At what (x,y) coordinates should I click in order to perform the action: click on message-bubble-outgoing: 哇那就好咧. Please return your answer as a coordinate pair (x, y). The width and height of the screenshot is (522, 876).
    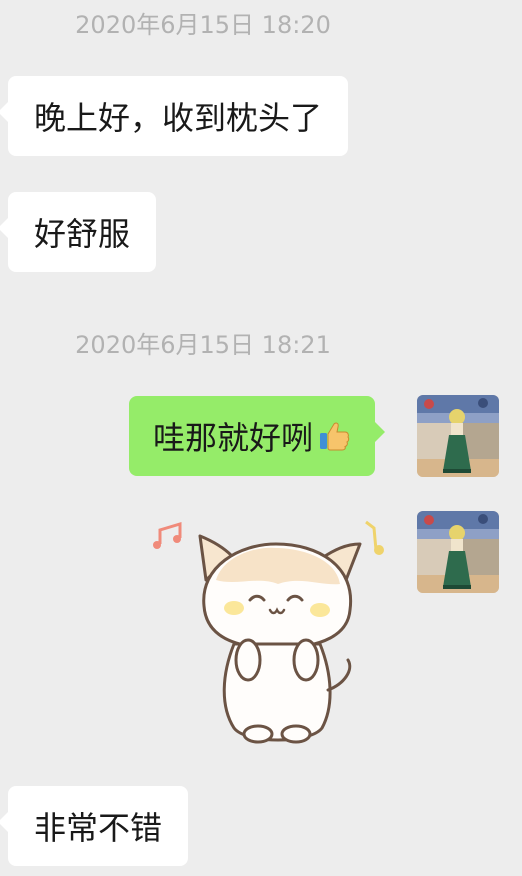
    Looking at the image, I should click on (257, 436).